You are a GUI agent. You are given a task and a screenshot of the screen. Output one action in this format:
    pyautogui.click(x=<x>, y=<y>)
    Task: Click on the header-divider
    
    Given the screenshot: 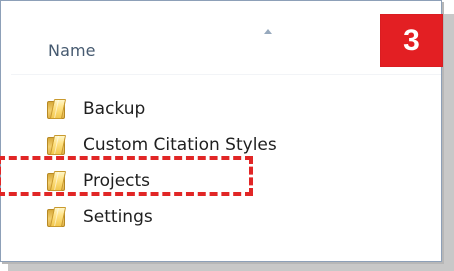 What is the action you would take?
    pyautogui.click(x=226, y=74)
    